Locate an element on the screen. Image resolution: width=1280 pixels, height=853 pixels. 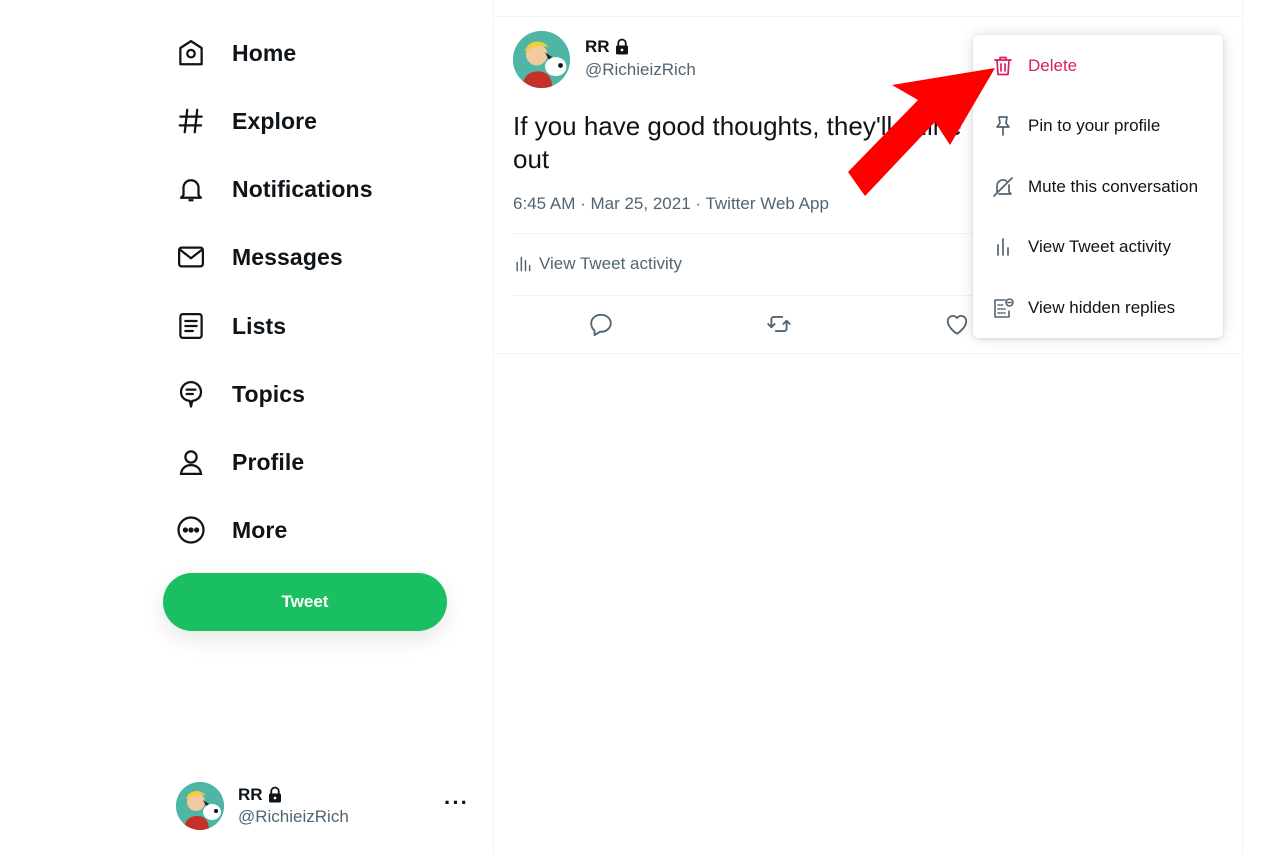
menu-item-view-hidden-replies: View hidden replies is located at coordinates (1098, 308).